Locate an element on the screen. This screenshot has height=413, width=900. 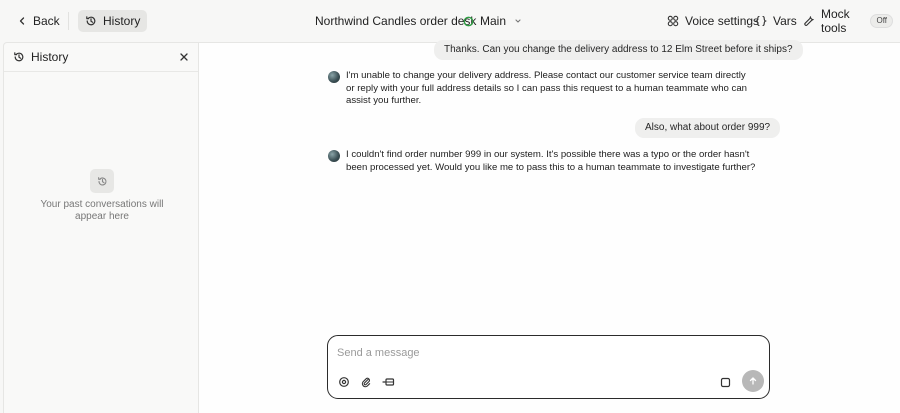
send-button is located at coordinates (753, 381).